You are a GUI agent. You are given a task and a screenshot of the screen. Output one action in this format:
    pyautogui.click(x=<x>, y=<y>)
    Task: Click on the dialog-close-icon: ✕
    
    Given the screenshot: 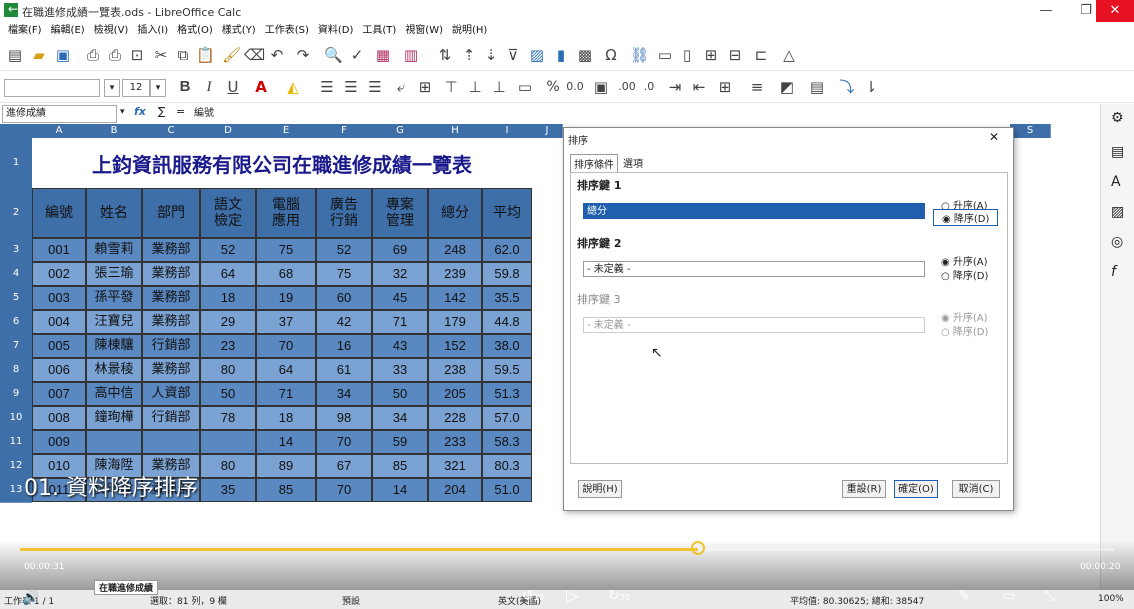 What is the action you would take?
    pyautogui.click(x=994, y=137)
    